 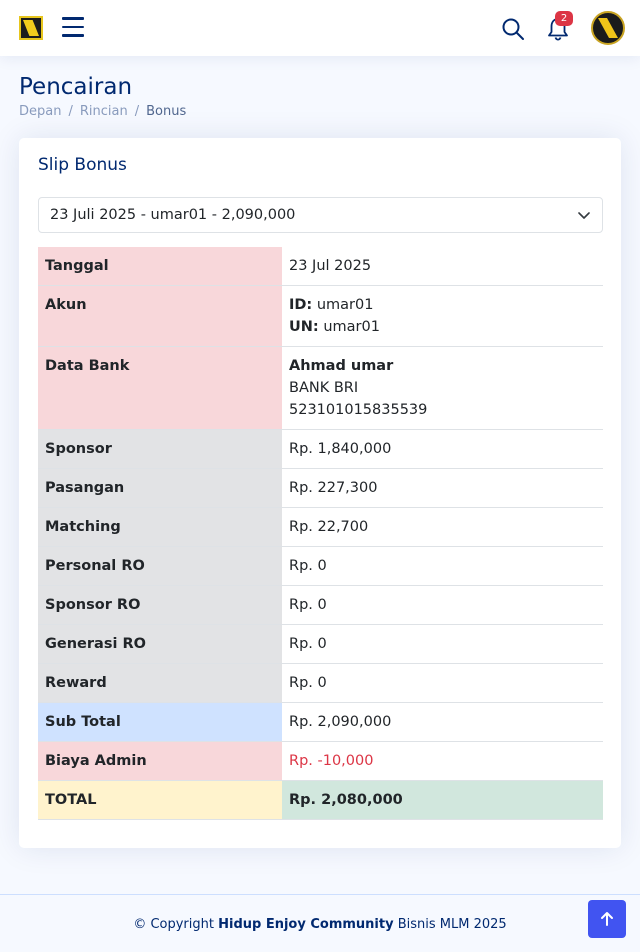 What do you see at coordinates (341, 366) in the screenshot?
I see `bank-account-name: Ahmad umar` at bounding box center [341, 366].